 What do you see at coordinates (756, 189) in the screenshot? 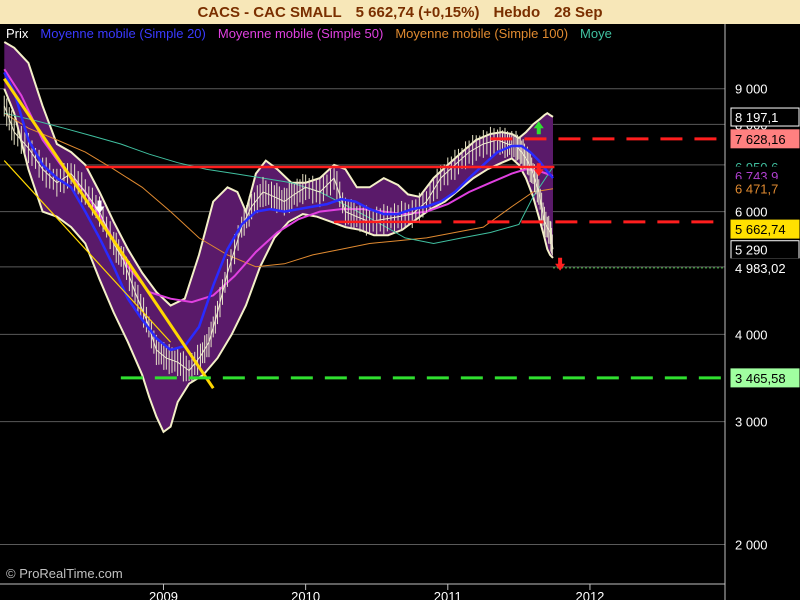
I see `price-badge-label: 6 471,7` at bounding box center [756, 189].